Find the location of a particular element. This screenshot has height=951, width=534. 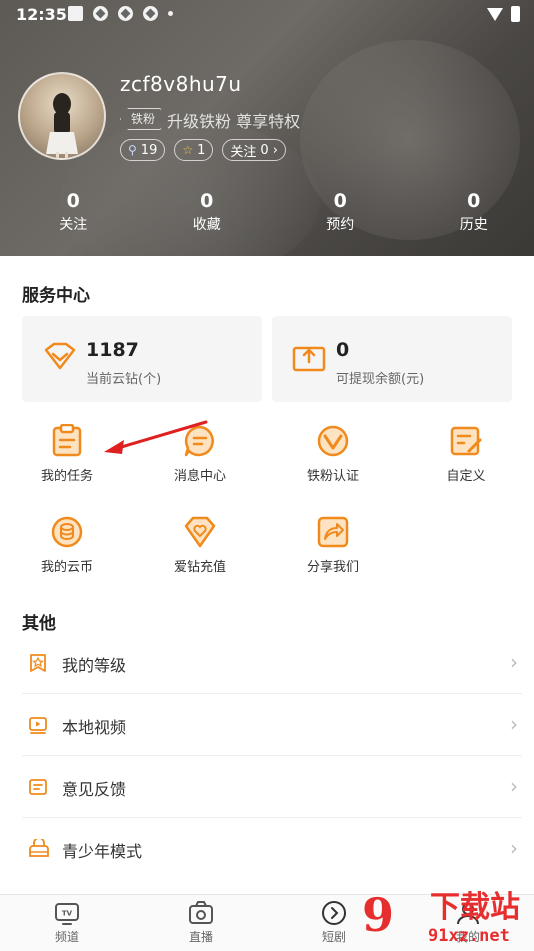

follow-pill: 关注 0 › is located at coordinates (254, 150).